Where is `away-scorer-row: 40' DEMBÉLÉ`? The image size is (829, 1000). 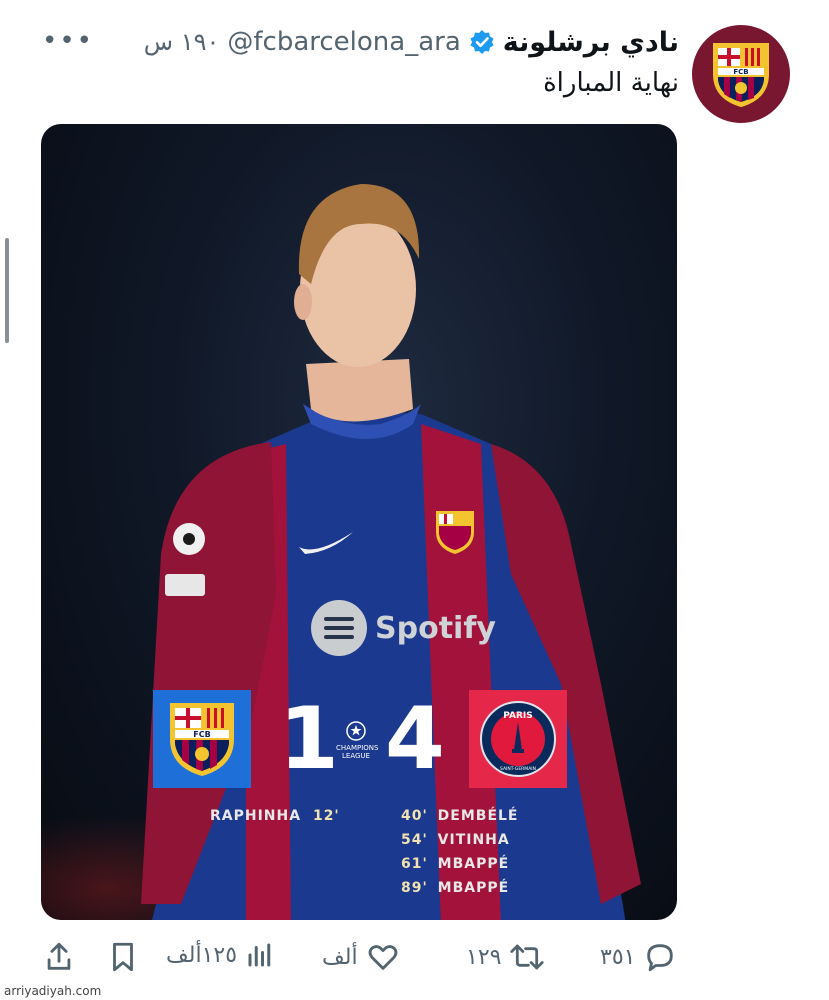 away-scorer-row: 40' DEMBÉLÉ is located at coordinates (460, 816).